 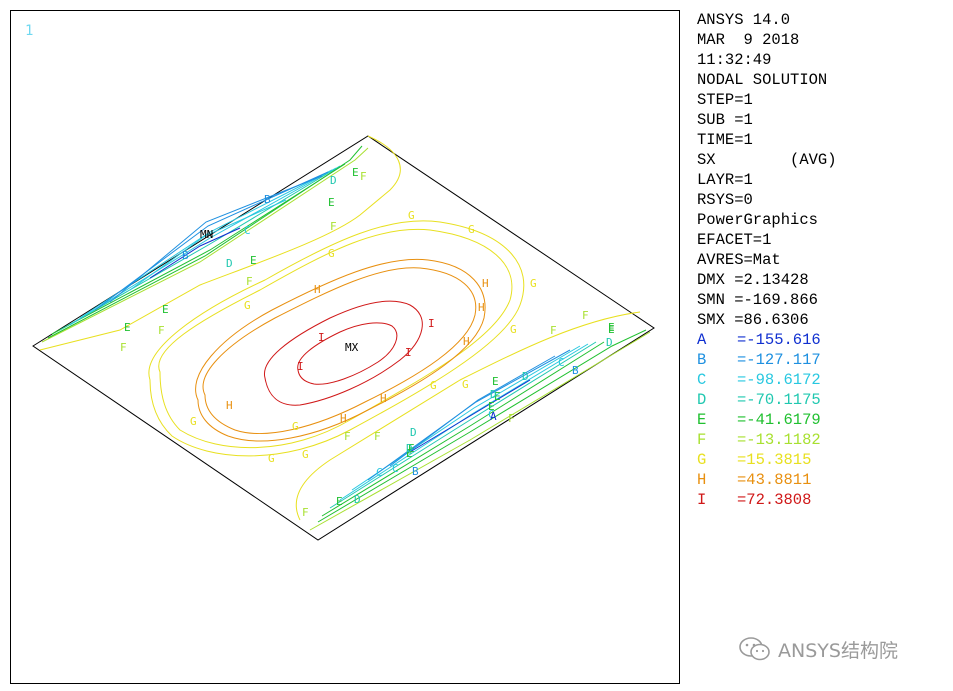 What do you see at coordinates (822, 500) in the screenshot?
I see `legend-row: I =72.3808` at bounding box center [822, 500].